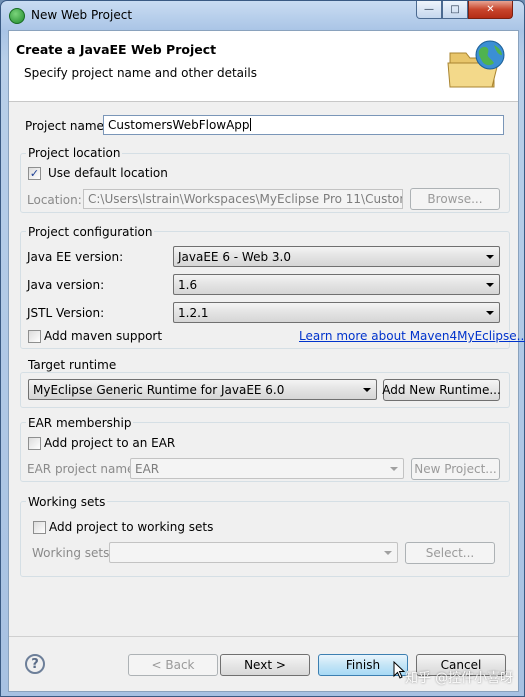 Image resolution: width=525 pixels, height=697 pixels. Describe the element at coordinates (253, 552) in the screenshot. I see `working-sets-select` at that location.